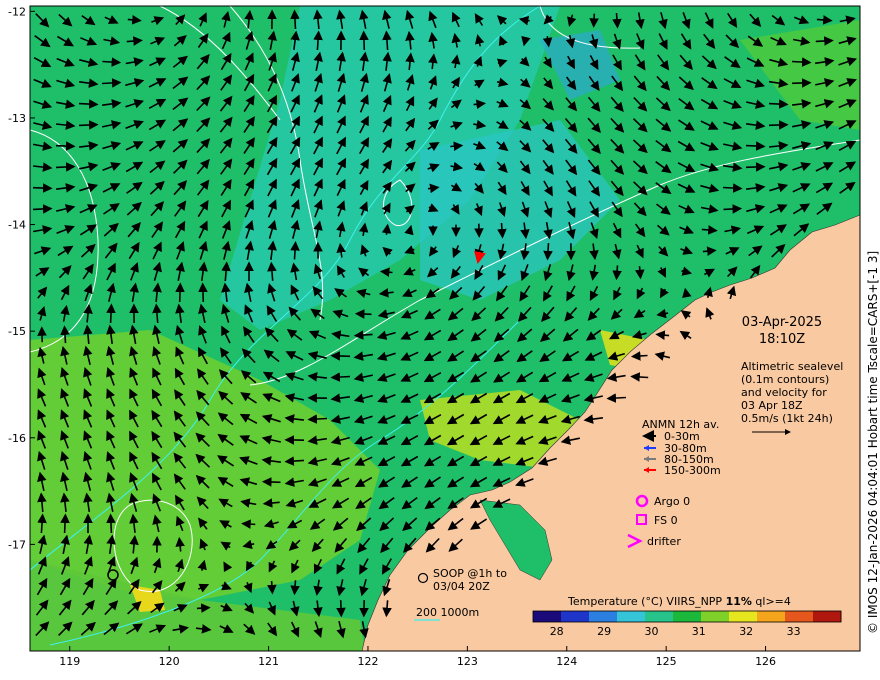  Describe the element at coordinates (738, 601) in the screenshot. I see `colorbar-title-bold: 11%` at that location.